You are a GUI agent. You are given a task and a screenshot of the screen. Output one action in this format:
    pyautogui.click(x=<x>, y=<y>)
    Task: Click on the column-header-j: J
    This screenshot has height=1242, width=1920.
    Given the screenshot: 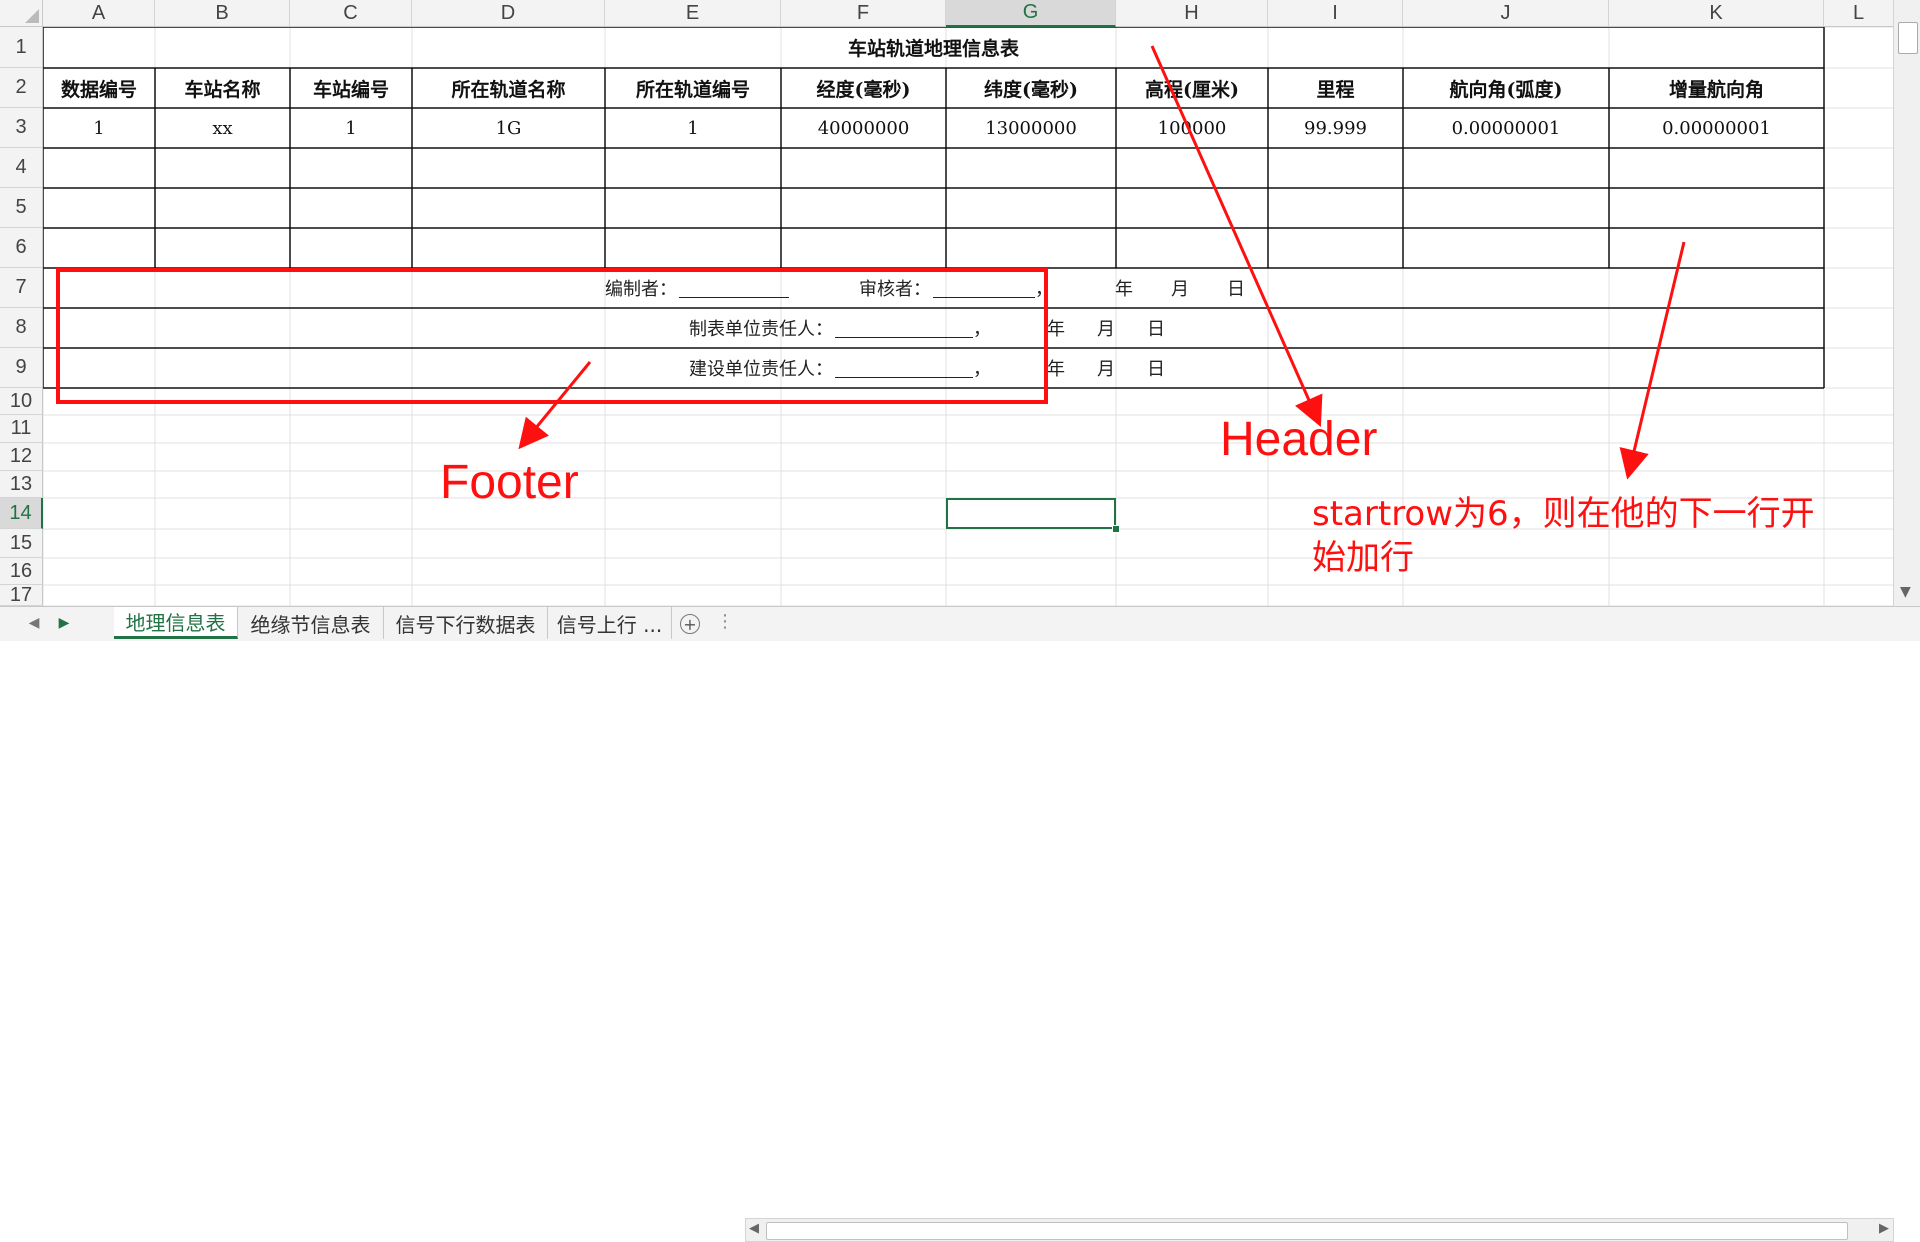 What is the action you would take?
    pyautogui.click(x=1506, y=13)
    